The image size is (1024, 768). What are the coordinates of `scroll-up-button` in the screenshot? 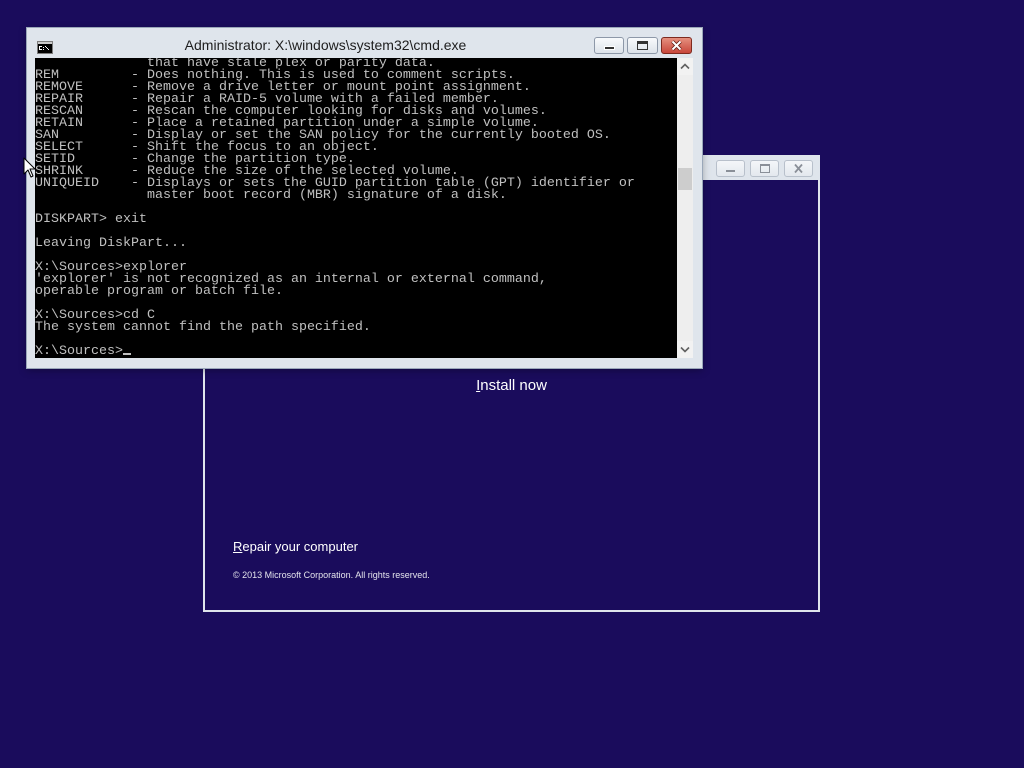 It's located at (685, 66).